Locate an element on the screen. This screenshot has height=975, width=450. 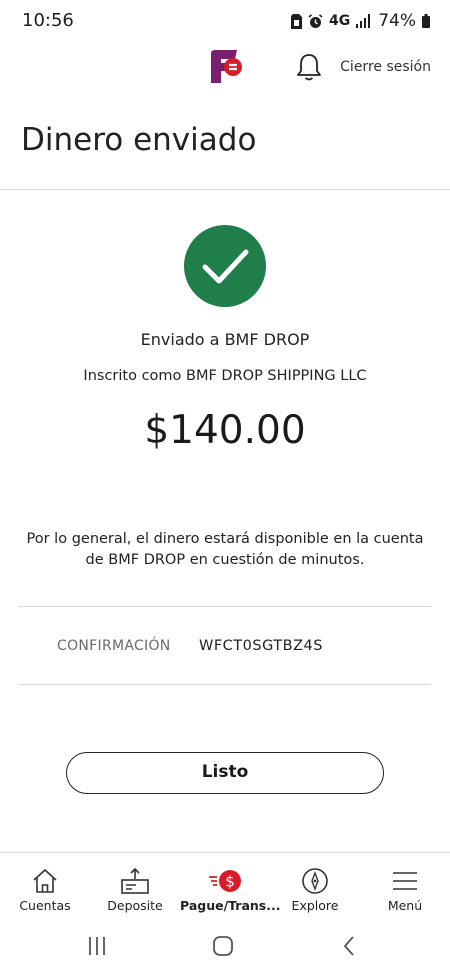
pay-transfer-icon: $ is located at coordinates (225, 881).